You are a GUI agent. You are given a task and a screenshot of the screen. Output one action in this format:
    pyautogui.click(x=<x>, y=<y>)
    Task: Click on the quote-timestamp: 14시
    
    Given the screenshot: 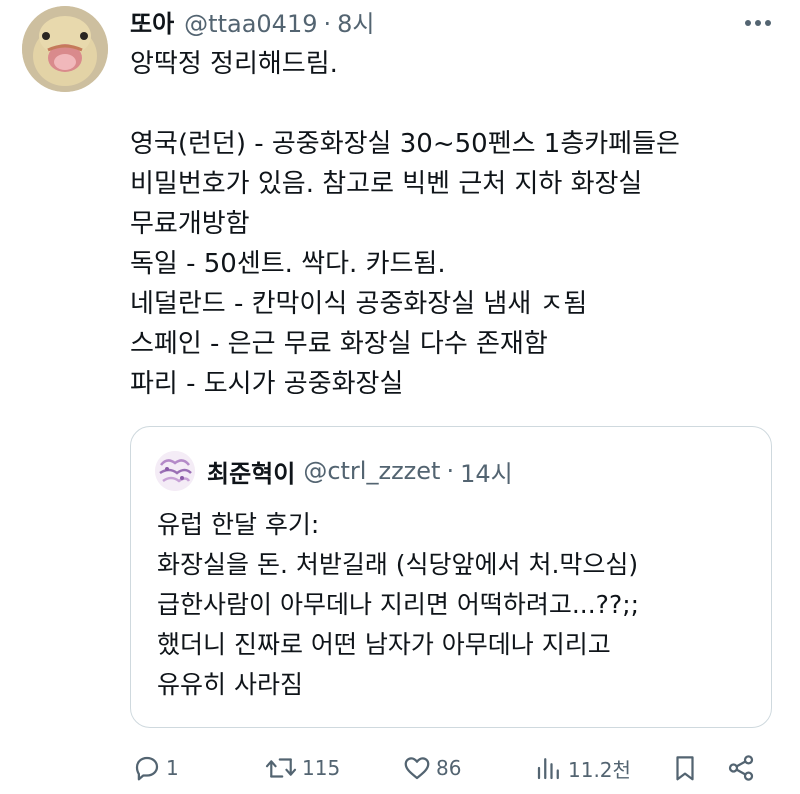 What is the action you would take?
    pyautogui.click(x=486, y=471)
    